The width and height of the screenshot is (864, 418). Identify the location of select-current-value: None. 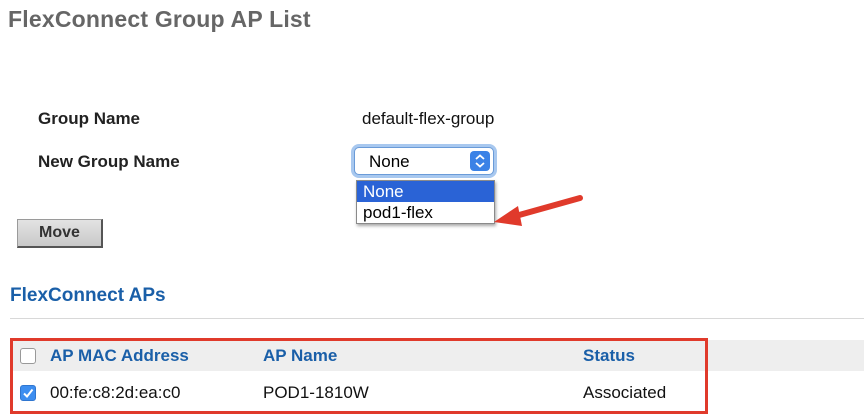
(389, 161).